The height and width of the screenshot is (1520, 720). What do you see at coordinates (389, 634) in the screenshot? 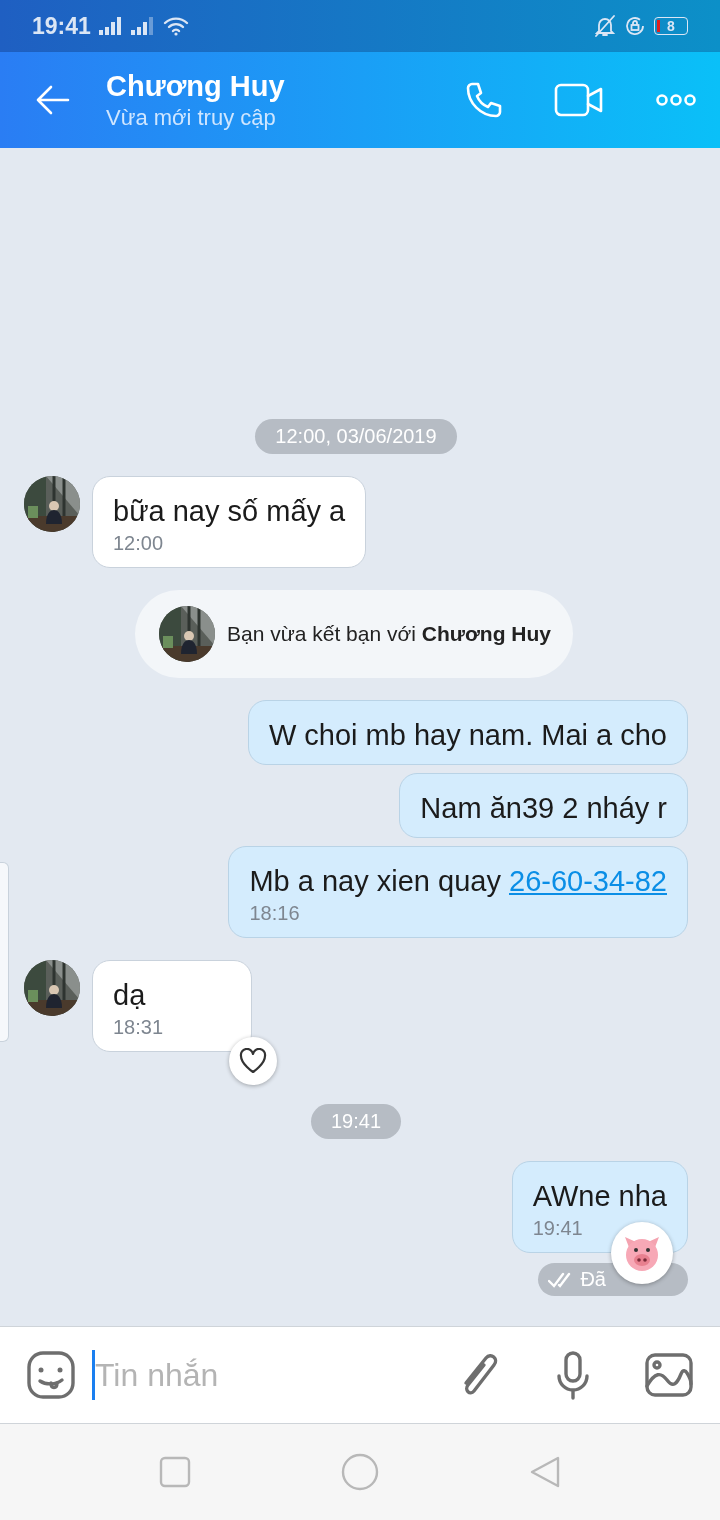
I see `system-message: Bạn vừa kết bạn với Chương Huy` at bounding box center [389, 634].